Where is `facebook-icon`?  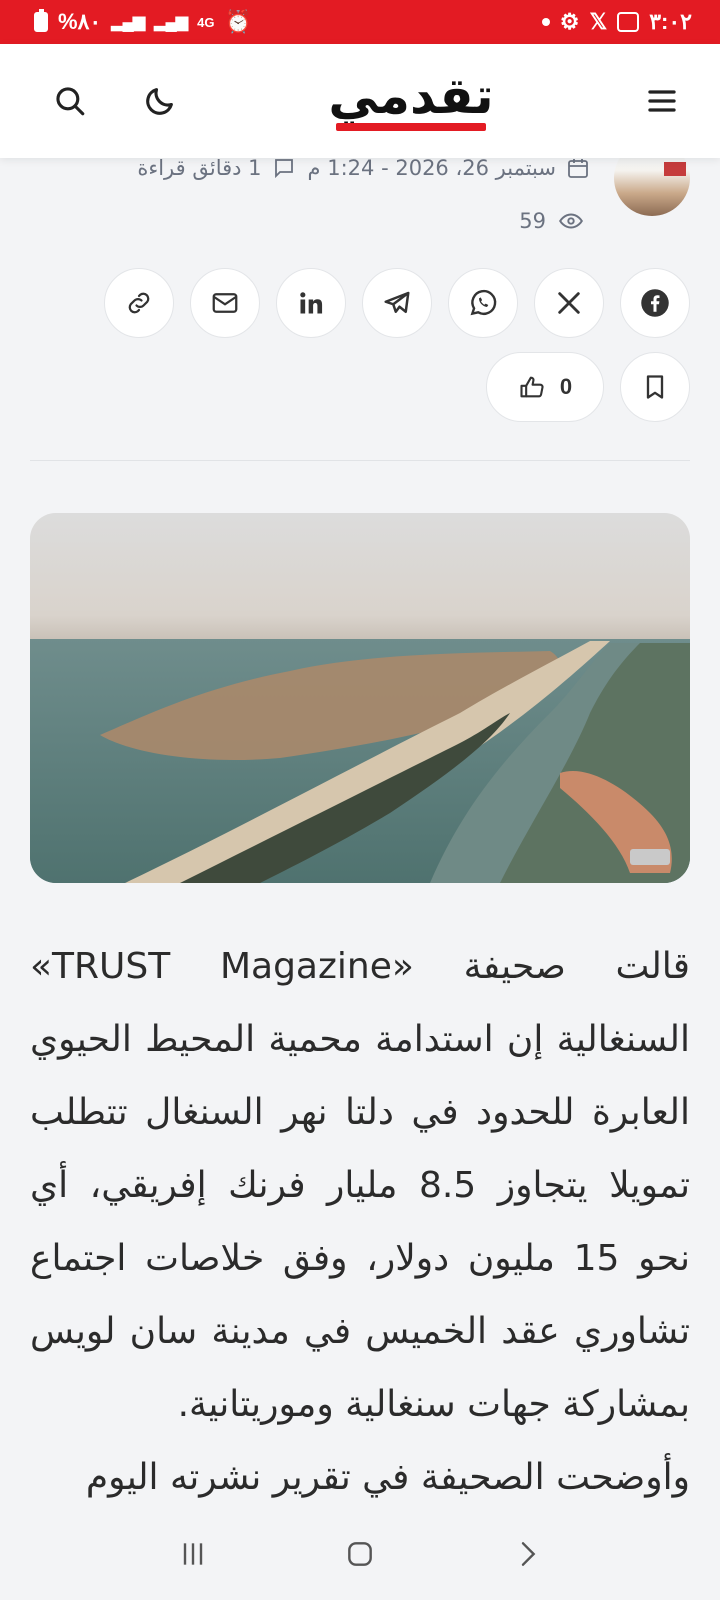
facebook-icon is located at coordinates (655, 303).